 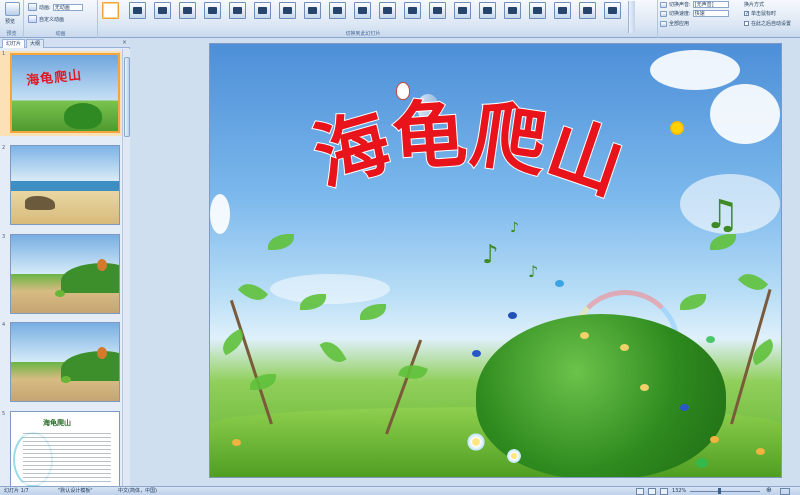 I want to click on slide-title-path: 海龟爬山, so click(x=470, y=151).